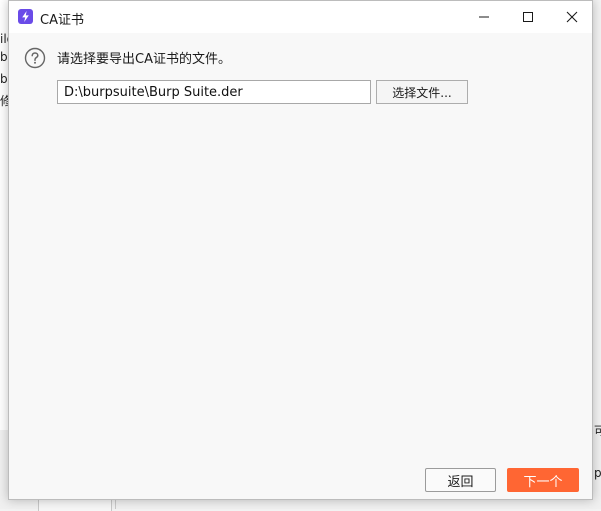  I want to click on background-app-left-edge: ilo b b 修, so click(4, 215).